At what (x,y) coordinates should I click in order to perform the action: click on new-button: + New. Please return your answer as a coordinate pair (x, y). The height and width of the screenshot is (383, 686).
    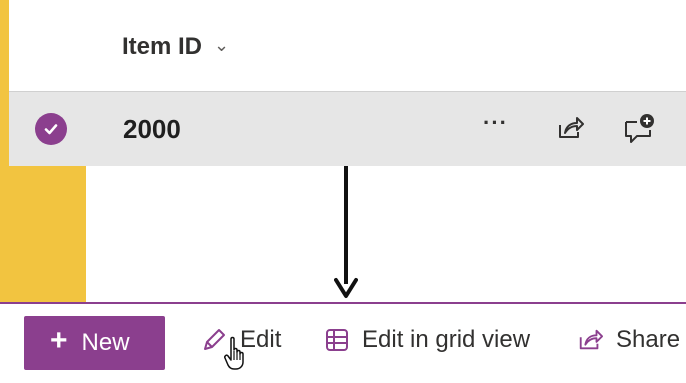
    Looking at the image, I should click on (94, 343).